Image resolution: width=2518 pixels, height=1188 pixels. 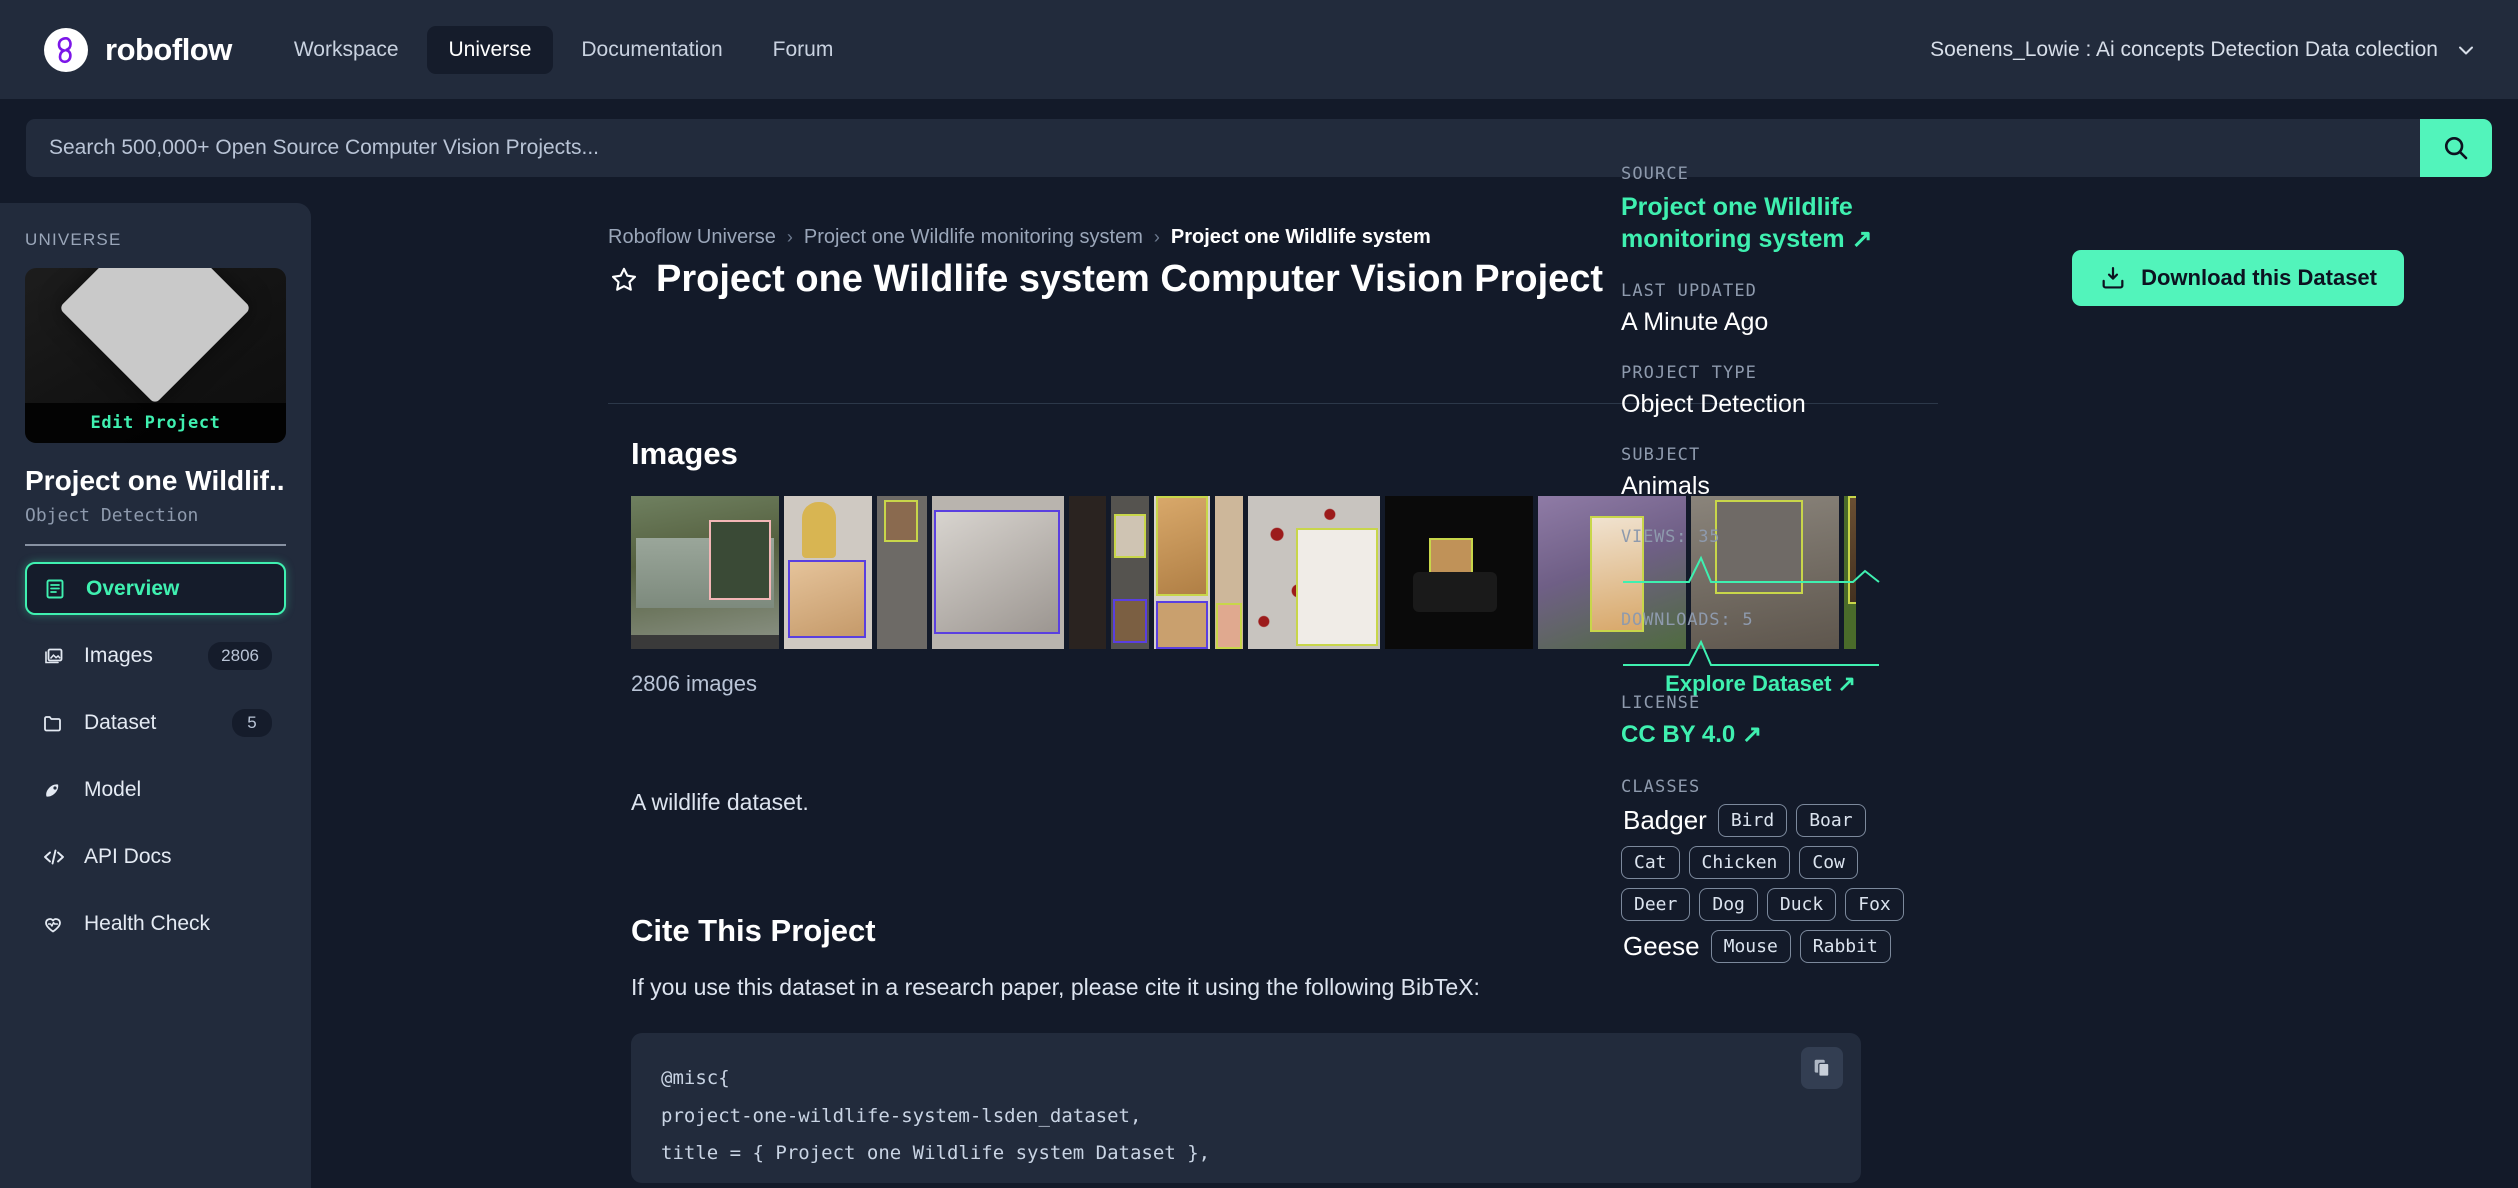 I want to click on class-chip: Geese, so click(x=1661, y=946).